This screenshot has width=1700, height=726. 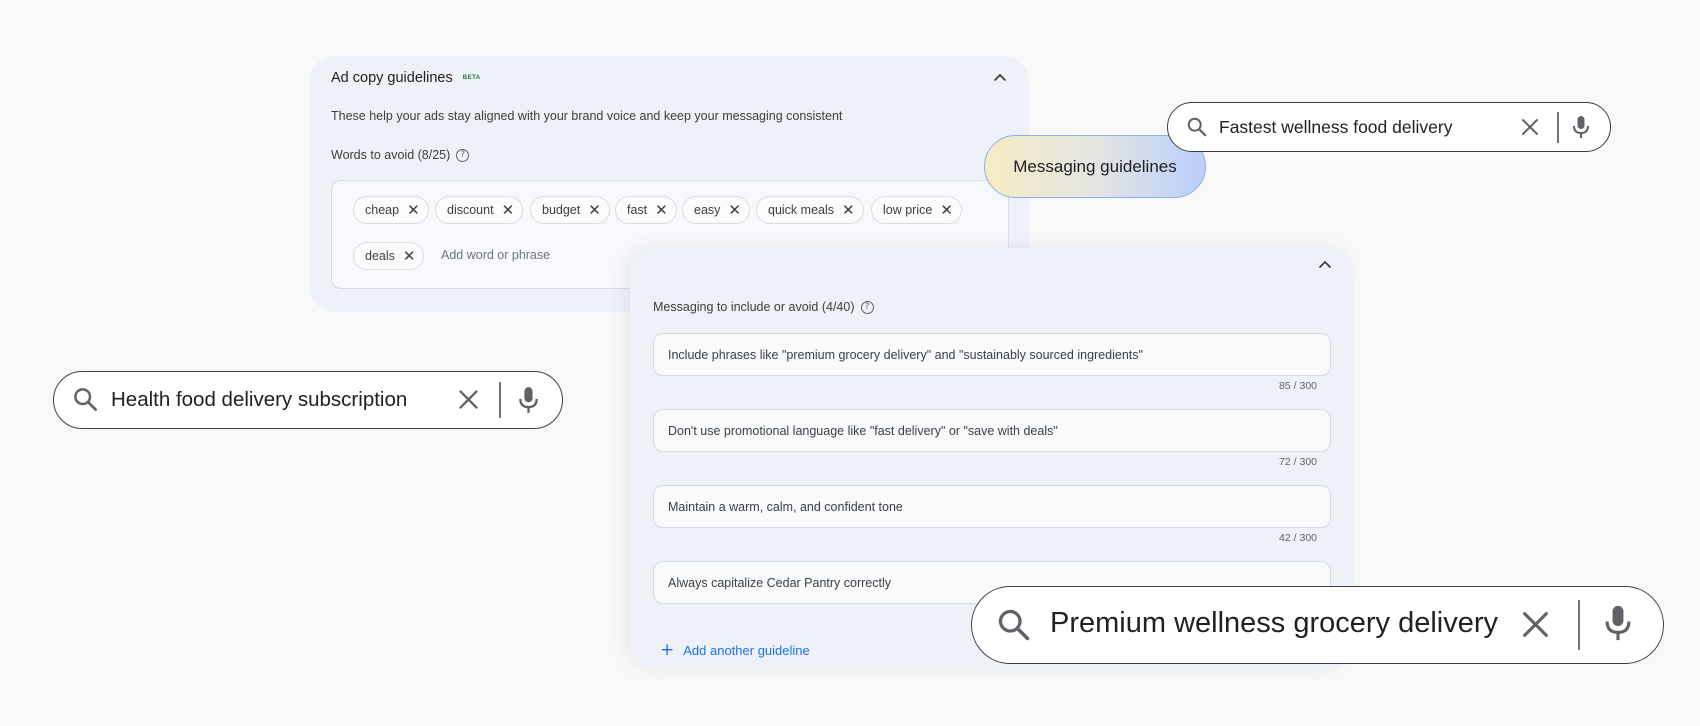 I want to click on words-to-avoid-header: Words to avoid (8/25) ?, so click(x=400, y=155).